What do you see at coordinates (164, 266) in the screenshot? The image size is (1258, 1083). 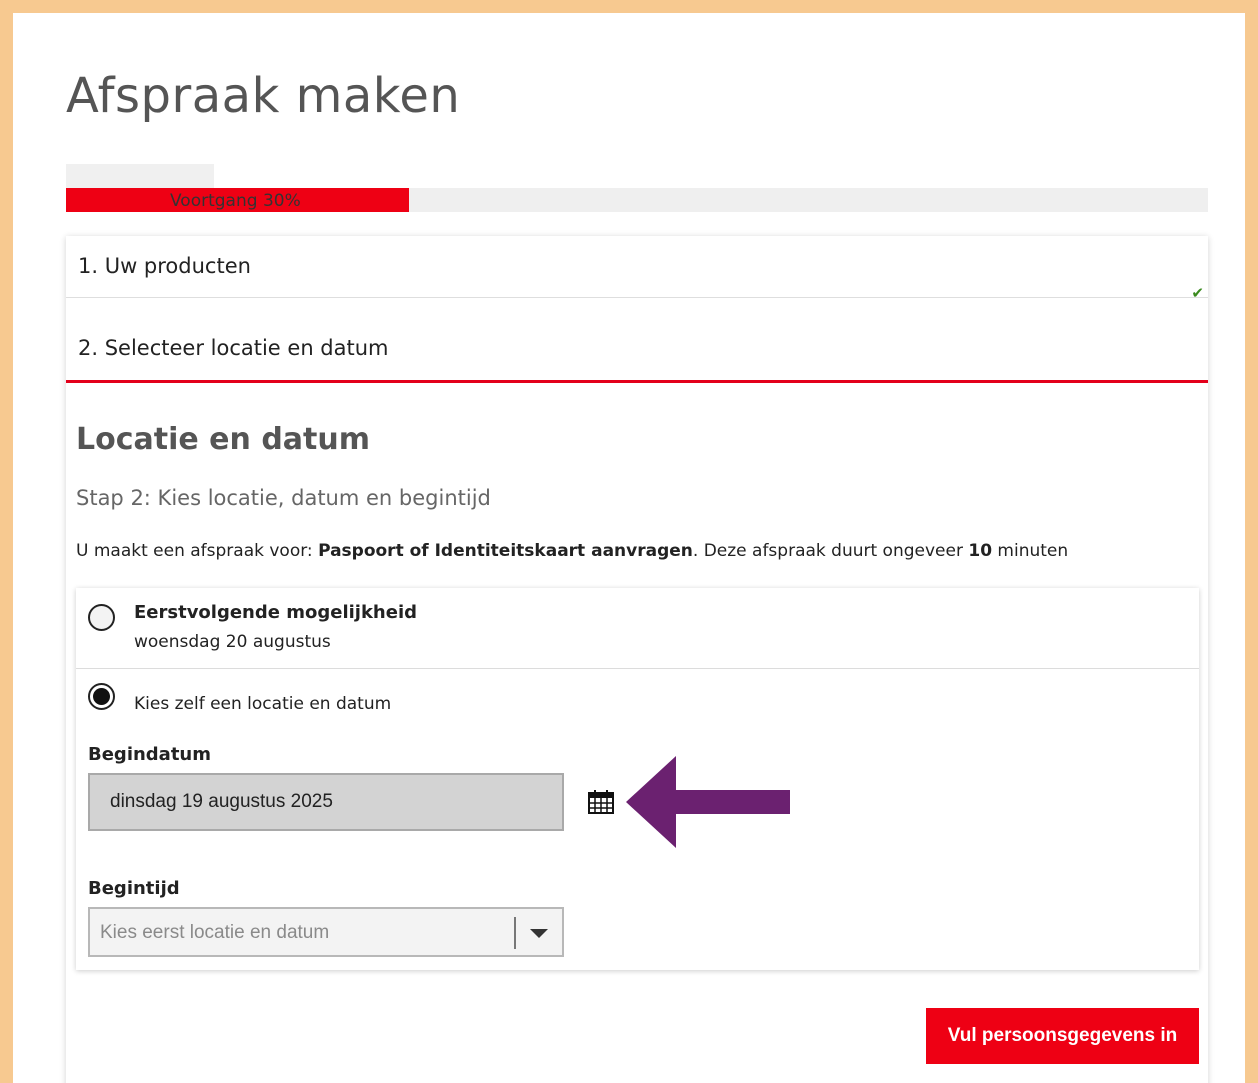 I see `step-label: 1. Uw producten` at bounding box center [164, 266].